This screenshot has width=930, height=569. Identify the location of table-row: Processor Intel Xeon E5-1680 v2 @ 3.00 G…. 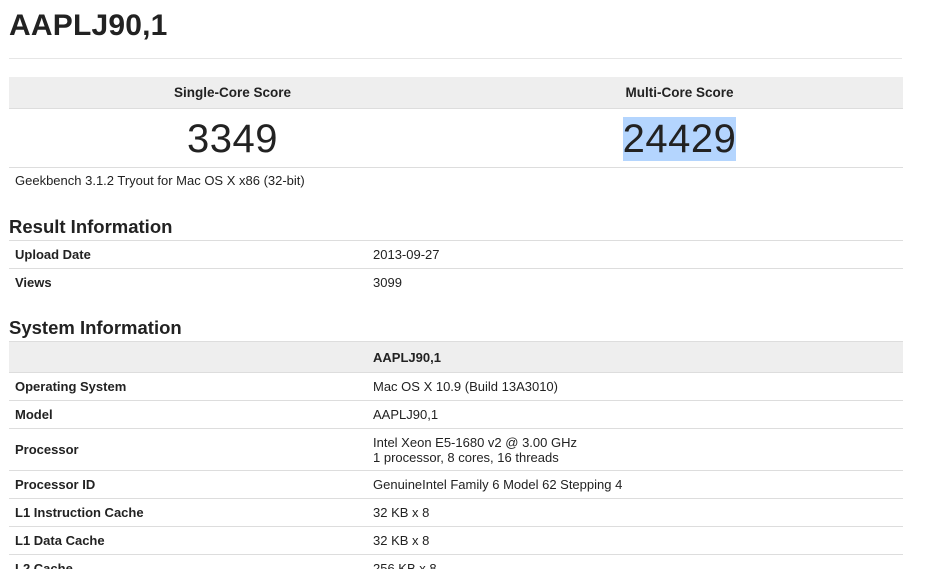
(456, 449).